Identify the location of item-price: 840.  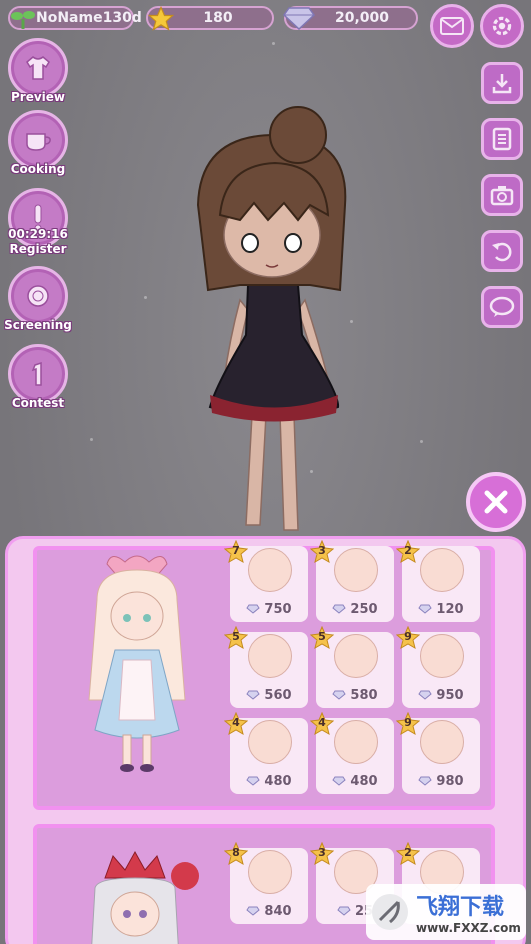
(278, 911).